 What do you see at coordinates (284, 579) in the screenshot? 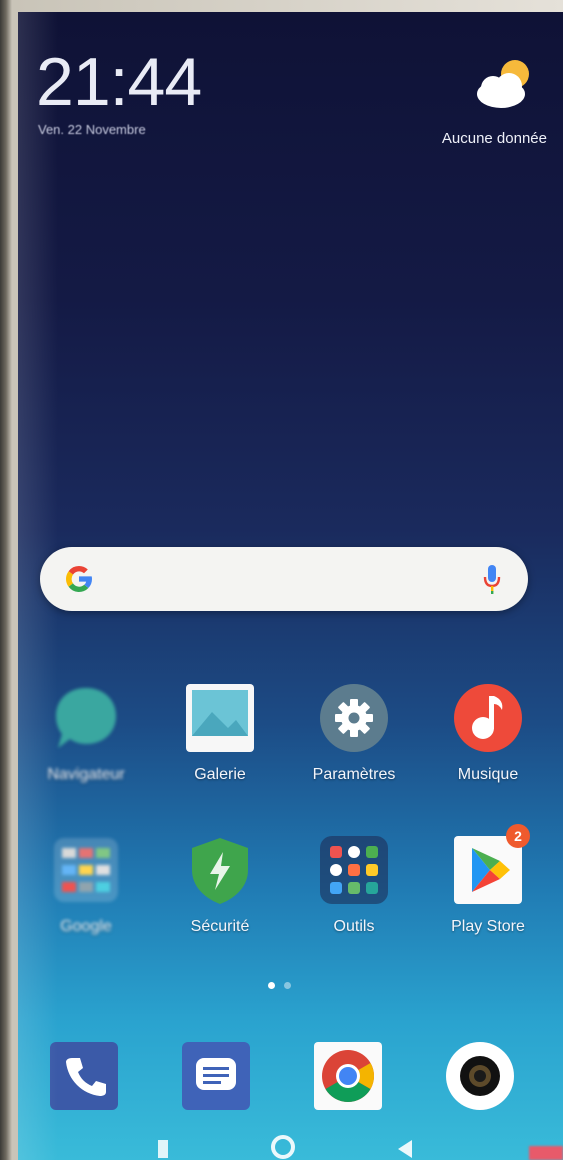
I see `google-search-bar` at bounding box center [284, 579].